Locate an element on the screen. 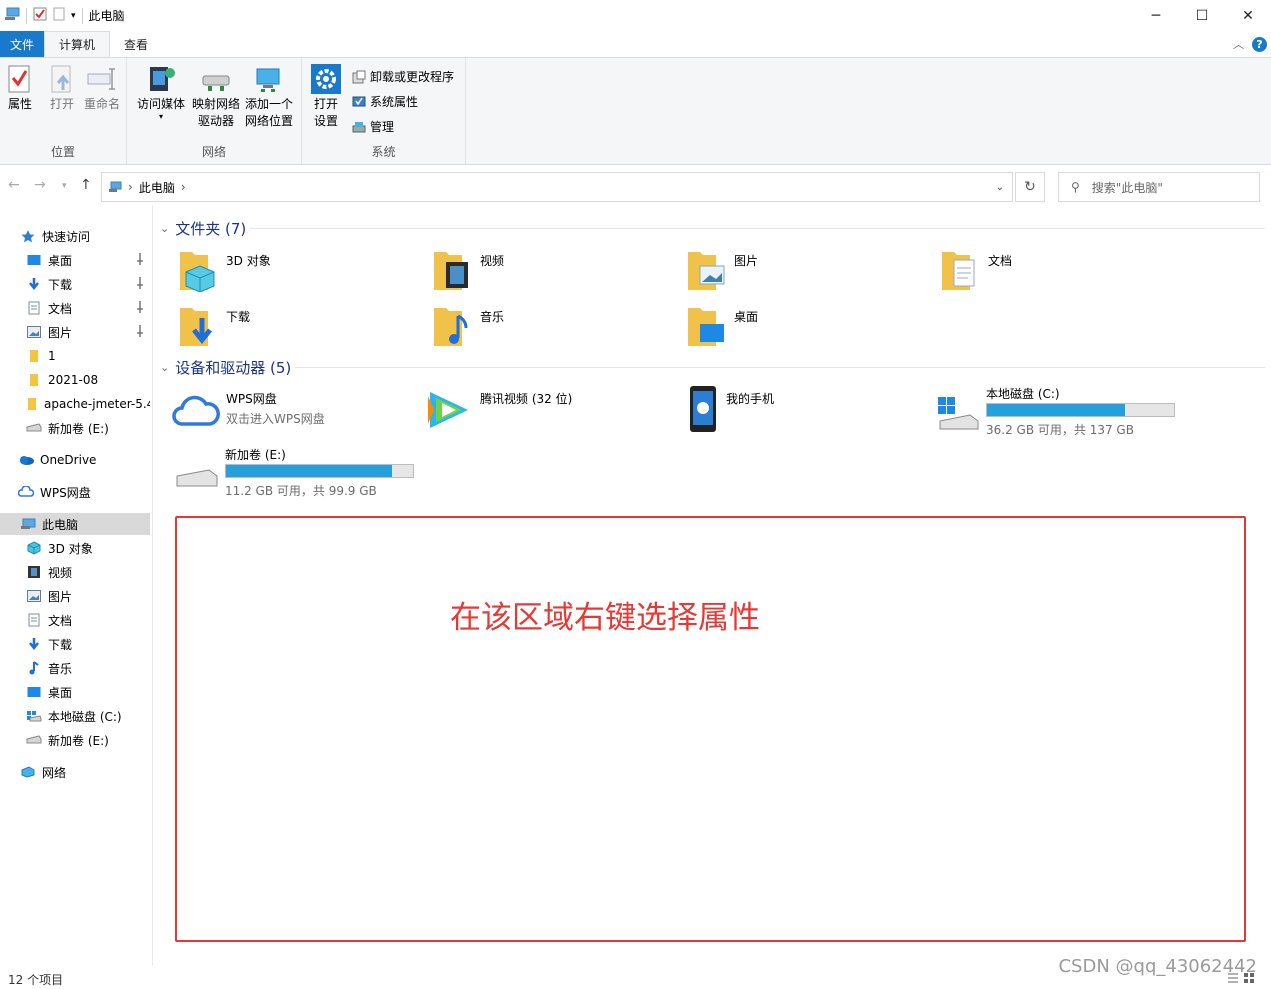 This screenshot has height=989, width=1271. sidebar-item-3d-objects: 3D 对象 is located at coordinates (75, 548).